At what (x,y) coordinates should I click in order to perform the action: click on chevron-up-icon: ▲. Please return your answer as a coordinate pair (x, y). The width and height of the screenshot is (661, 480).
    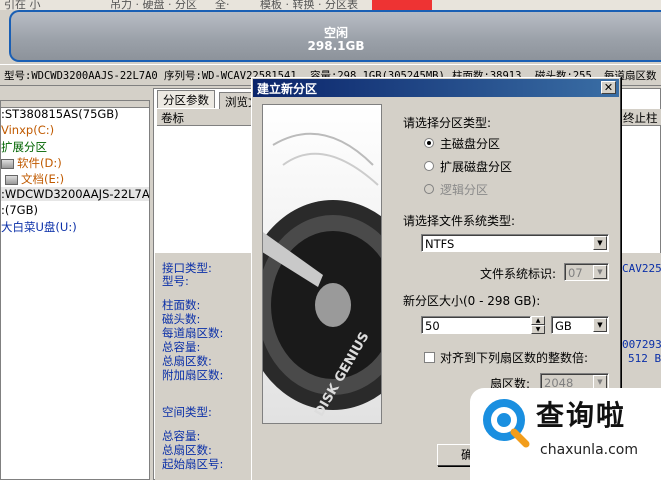
    Looking at the image, I should click on (538, 320).